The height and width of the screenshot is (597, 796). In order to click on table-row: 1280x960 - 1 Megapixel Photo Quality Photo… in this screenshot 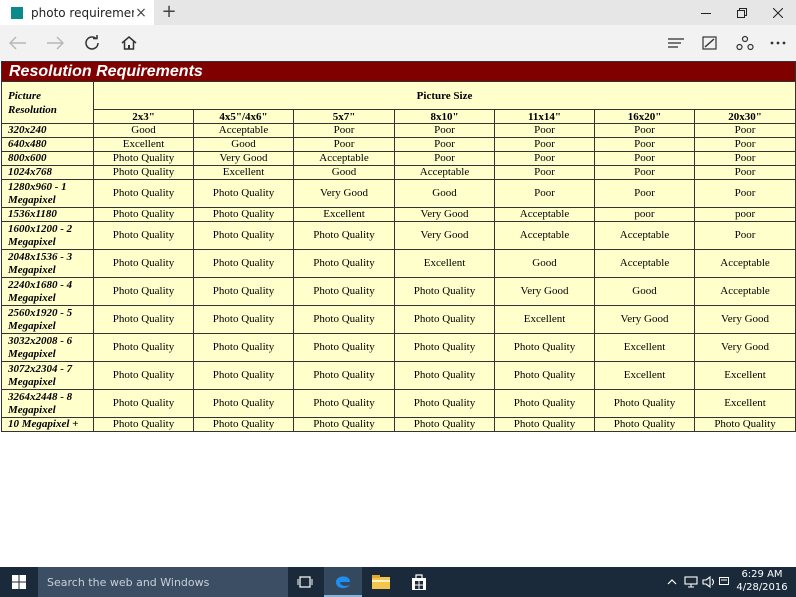, I will do `click(398, 193)`.